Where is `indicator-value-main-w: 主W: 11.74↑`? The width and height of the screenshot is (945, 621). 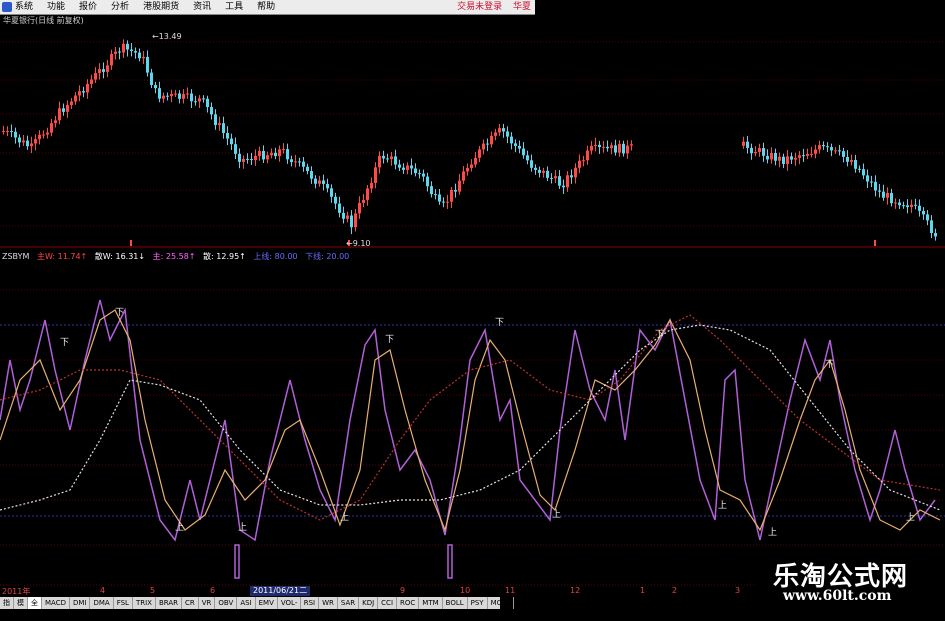 indicator-value-main-w: 主W: 11.74↑ is located at coordinates (62, 256).